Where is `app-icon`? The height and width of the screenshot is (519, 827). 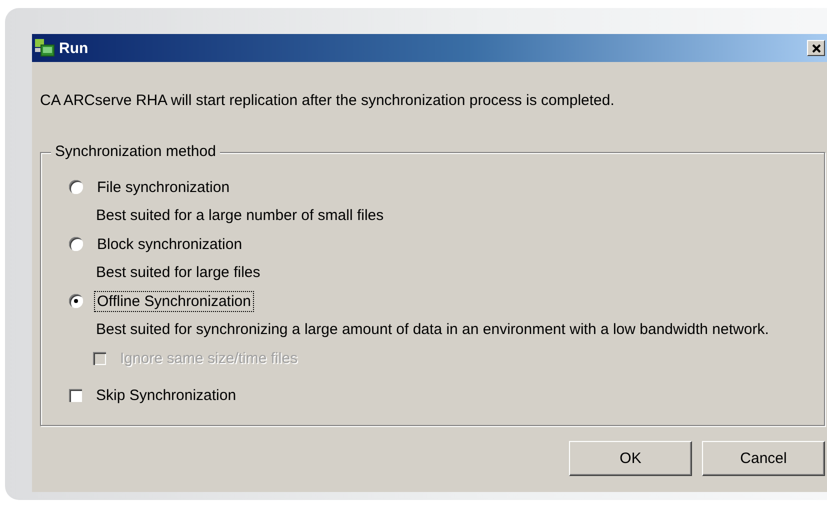 app-icon is located at coordinates (45, 48).